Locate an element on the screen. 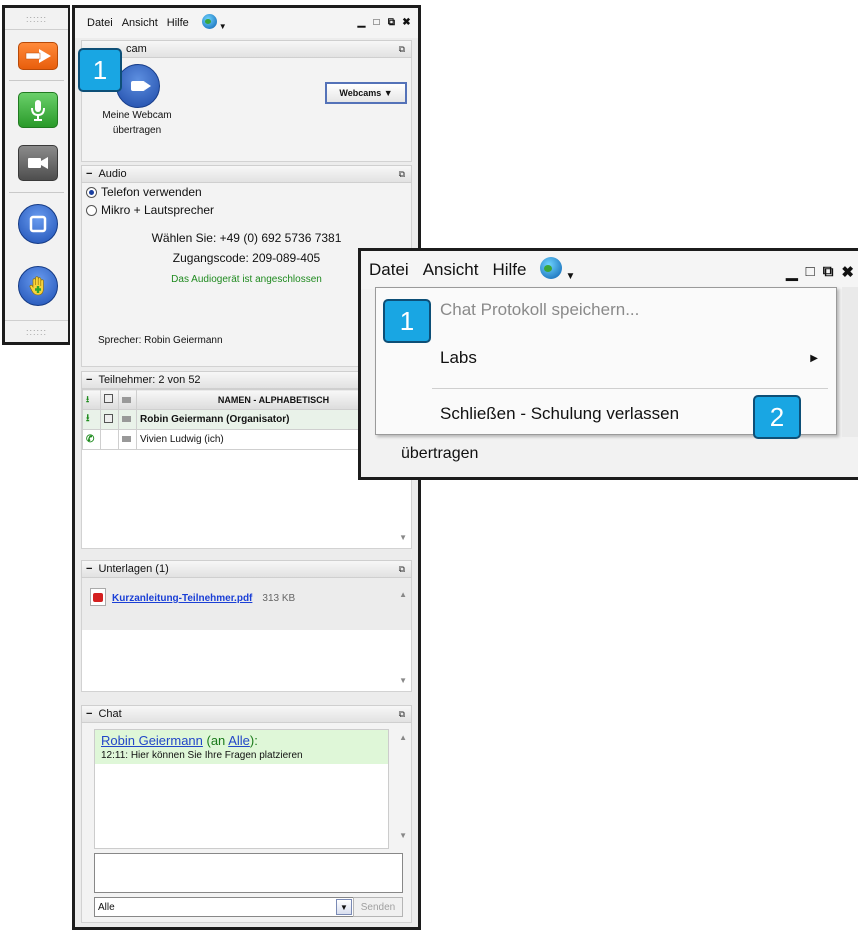 The image size is (858, 933). document-link: Kurzanleitung-Teilnehmer.pdf is located at coordinates (182, 598).